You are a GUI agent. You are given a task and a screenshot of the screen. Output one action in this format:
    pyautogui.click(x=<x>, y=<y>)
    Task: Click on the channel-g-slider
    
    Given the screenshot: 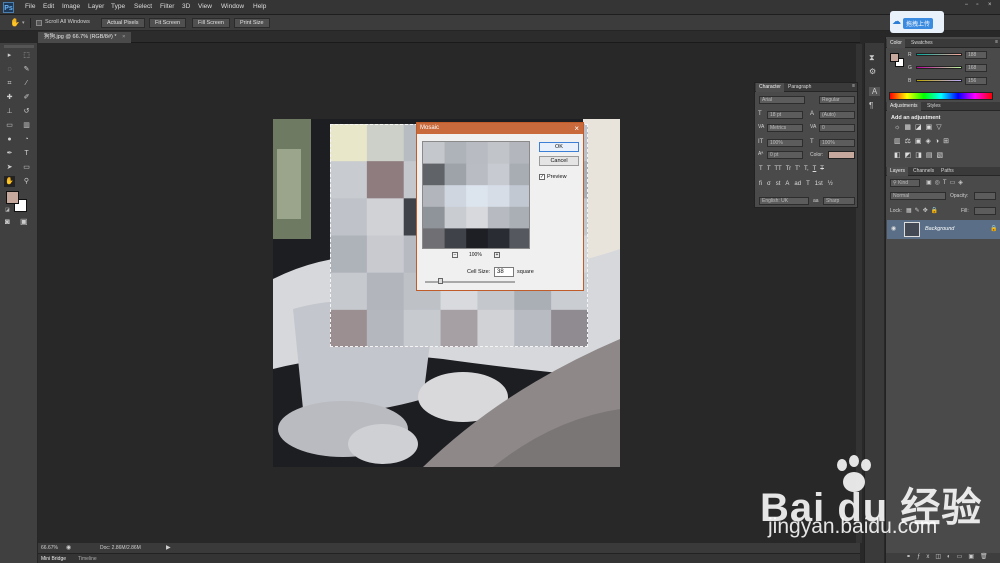 What is the action you would take?
    pyautogui.click(x=939, y=67)
    